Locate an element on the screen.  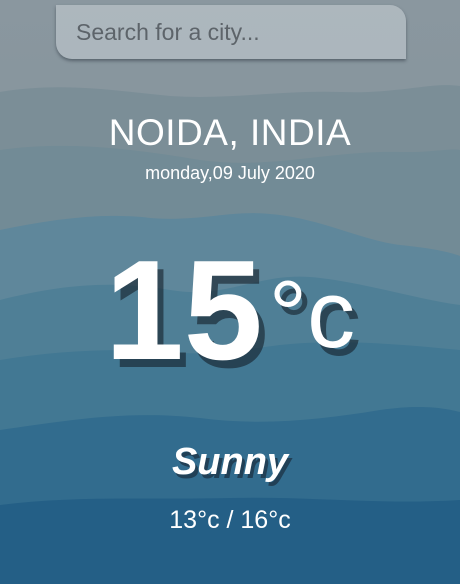
weather-condition: Sunny is located at coordinates (230, 462).